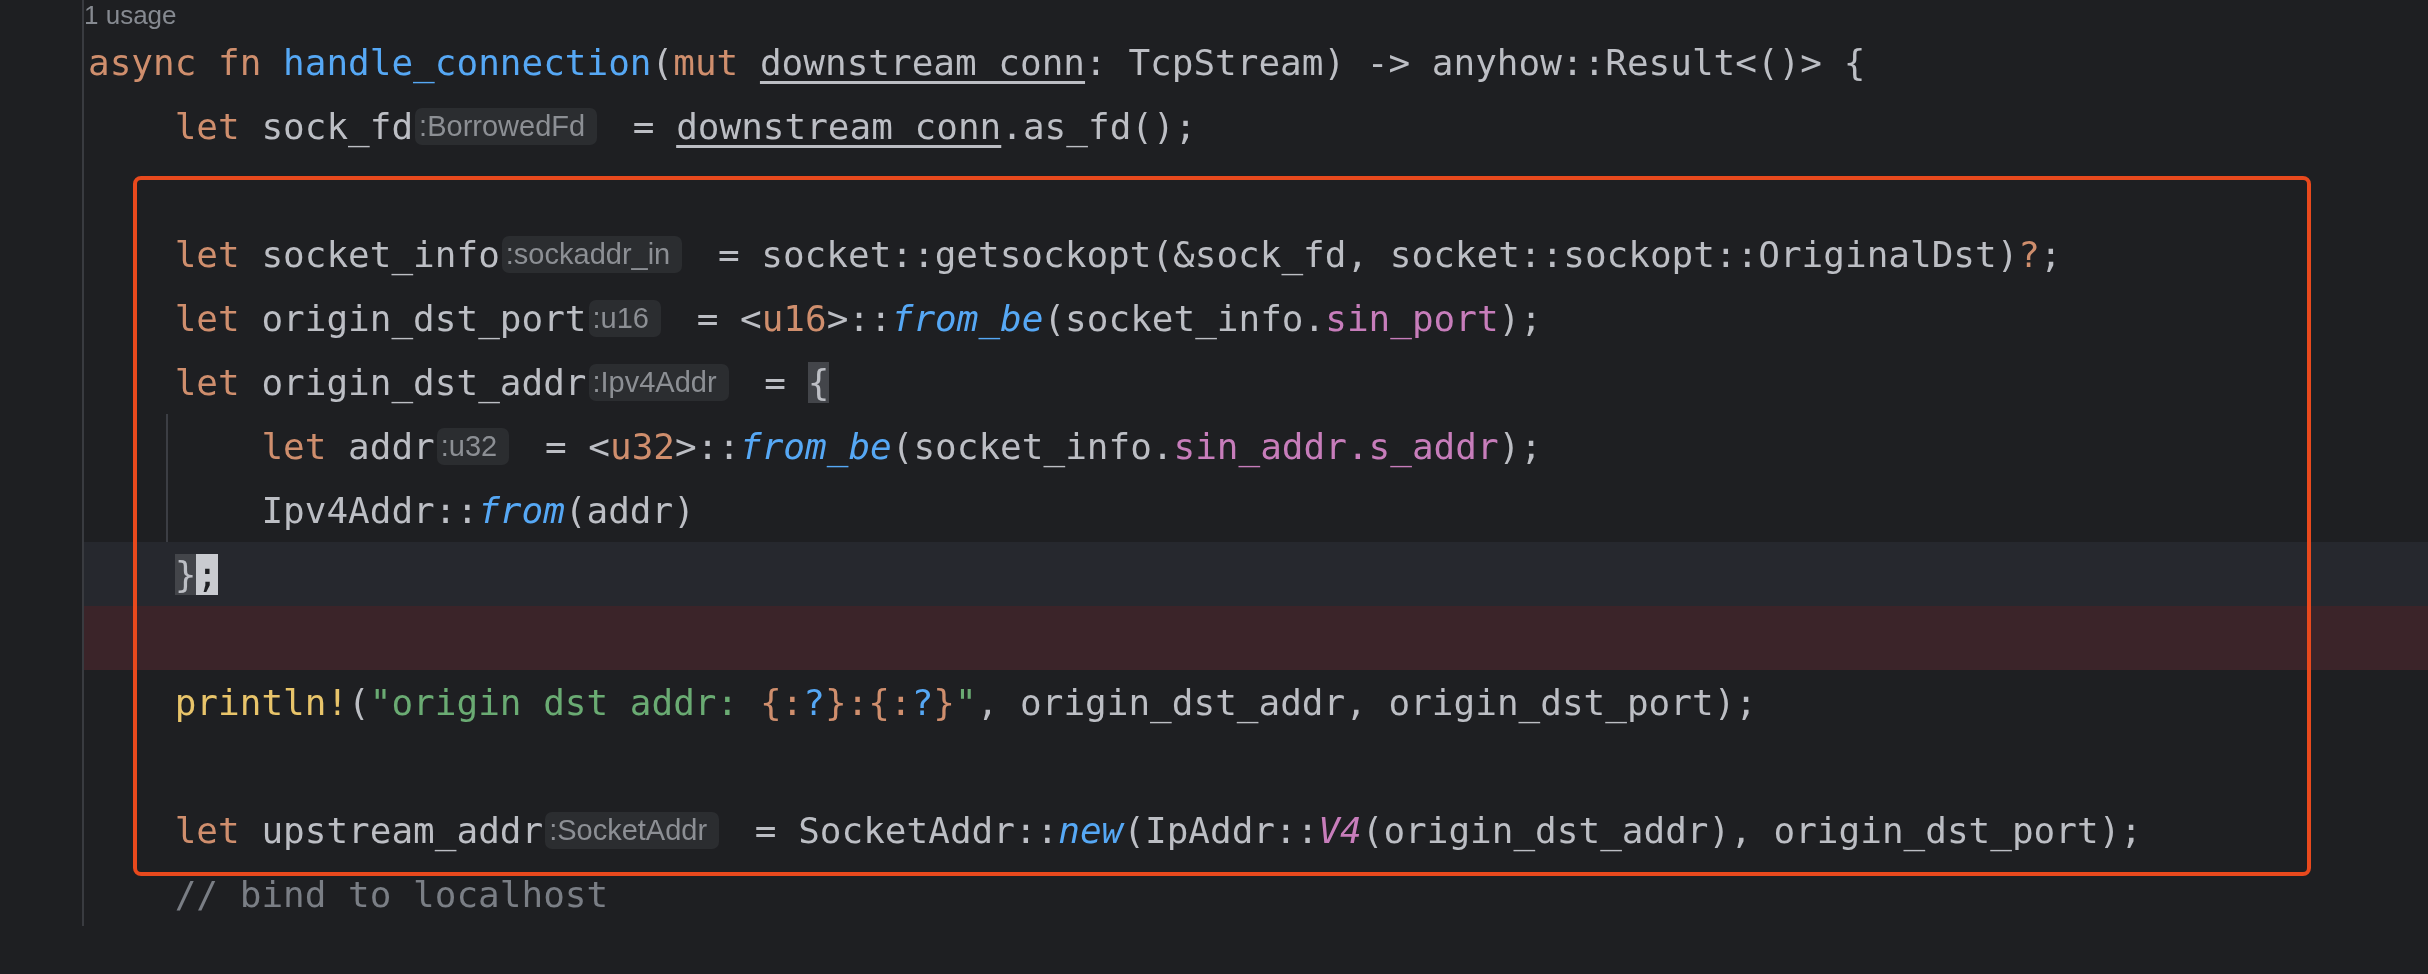  Describe the element at coordinates (506, 126) in the screenshot. I see `type-hint: :BorrowedFd` at that location.